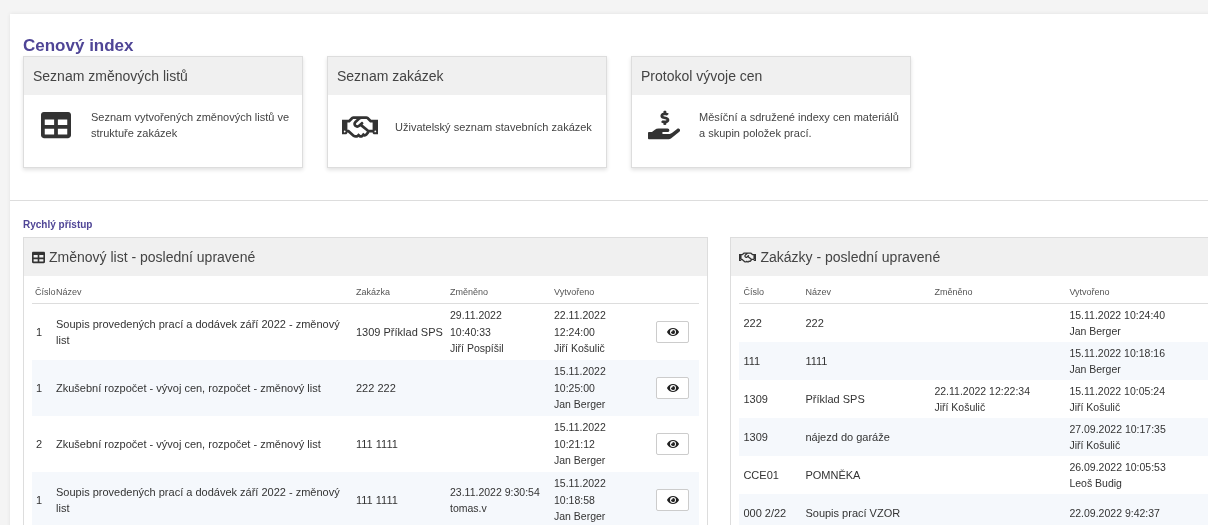 The image size is (1208, 525). I want to click on card-title: Seznam zakázek, so click(390, 76).